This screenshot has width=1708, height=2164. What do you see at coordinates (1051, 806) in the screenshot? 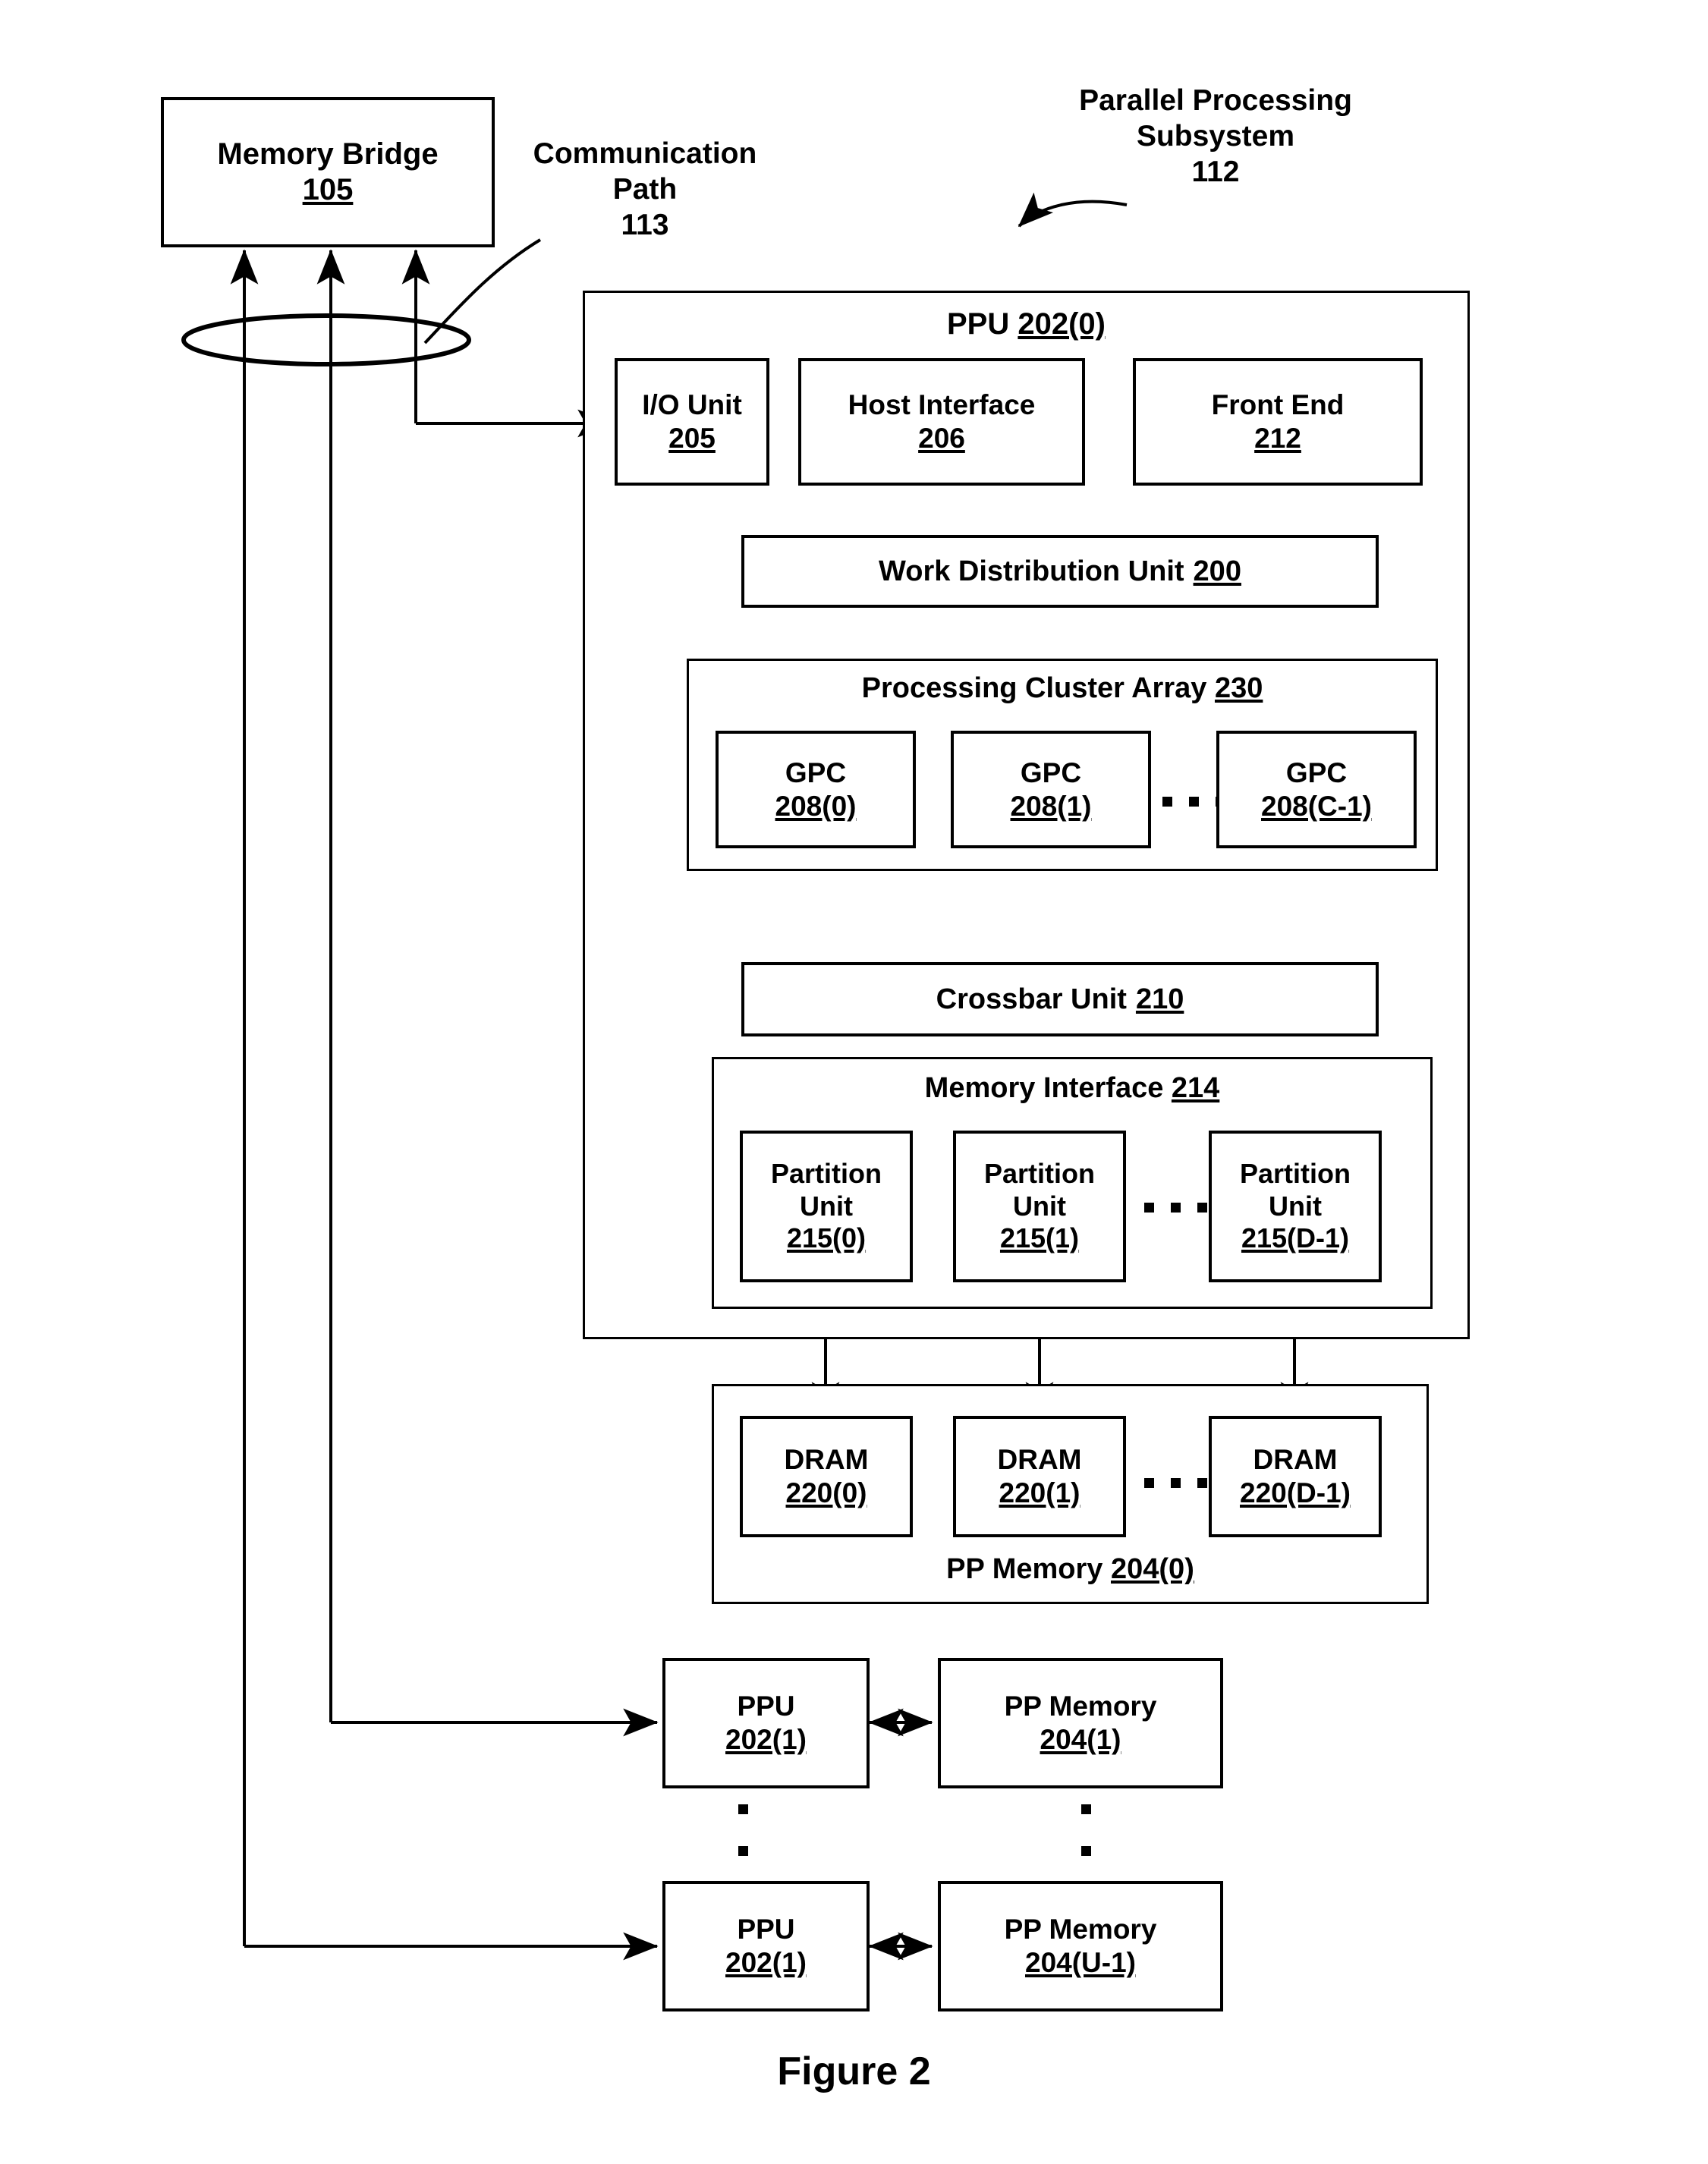
I see `gpc-1-ref: 208(1)` at bounding box center [1051, 806].